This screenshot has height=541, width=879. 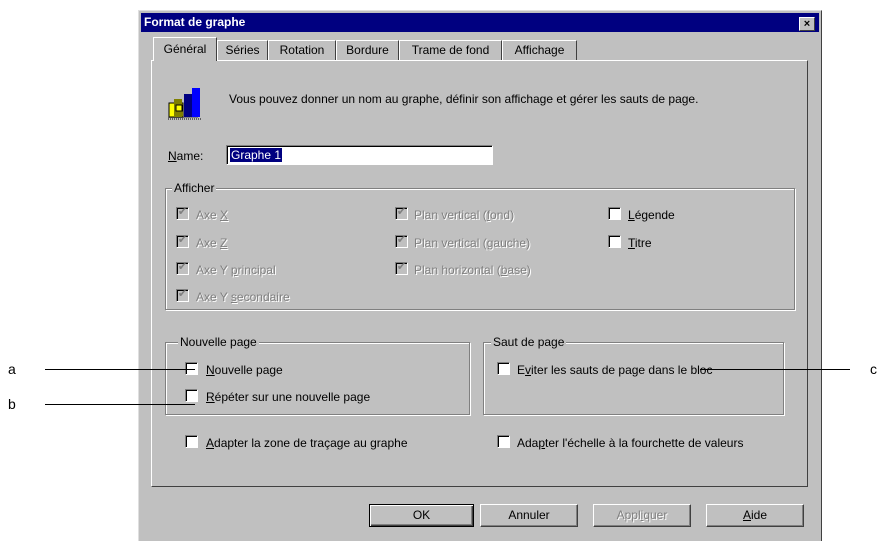 What do you see at coordinates (182, 295) in the screenshot?
I see `axe-y-secondaire-checkbox: ✔` at bounding box center [182, 295].